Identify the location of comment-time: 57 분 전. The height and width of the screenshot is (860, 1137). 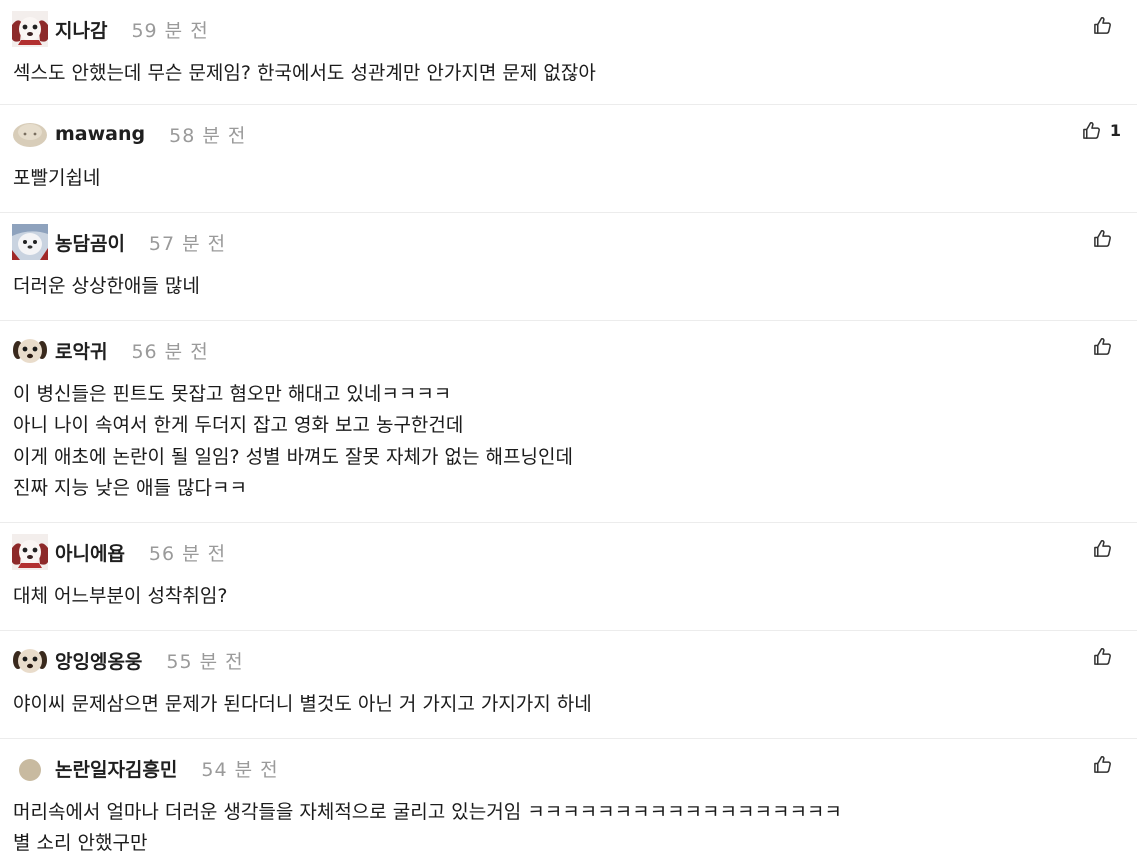
(187, 243).